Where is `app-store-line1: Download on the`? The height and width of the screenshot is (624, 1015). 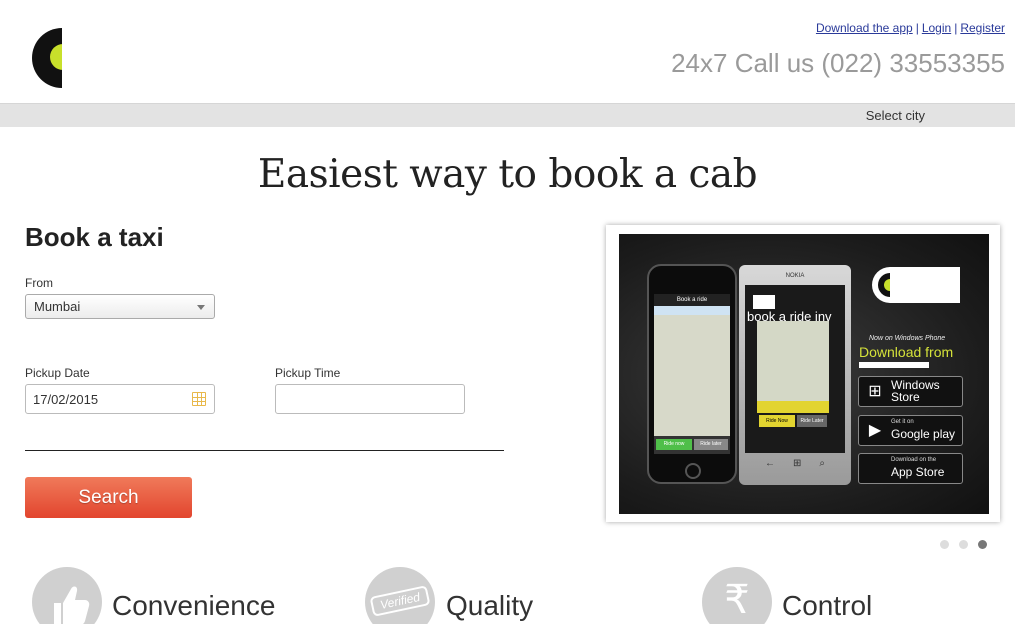
app-store-line1: Download on the is located at coordinates (914, 460).